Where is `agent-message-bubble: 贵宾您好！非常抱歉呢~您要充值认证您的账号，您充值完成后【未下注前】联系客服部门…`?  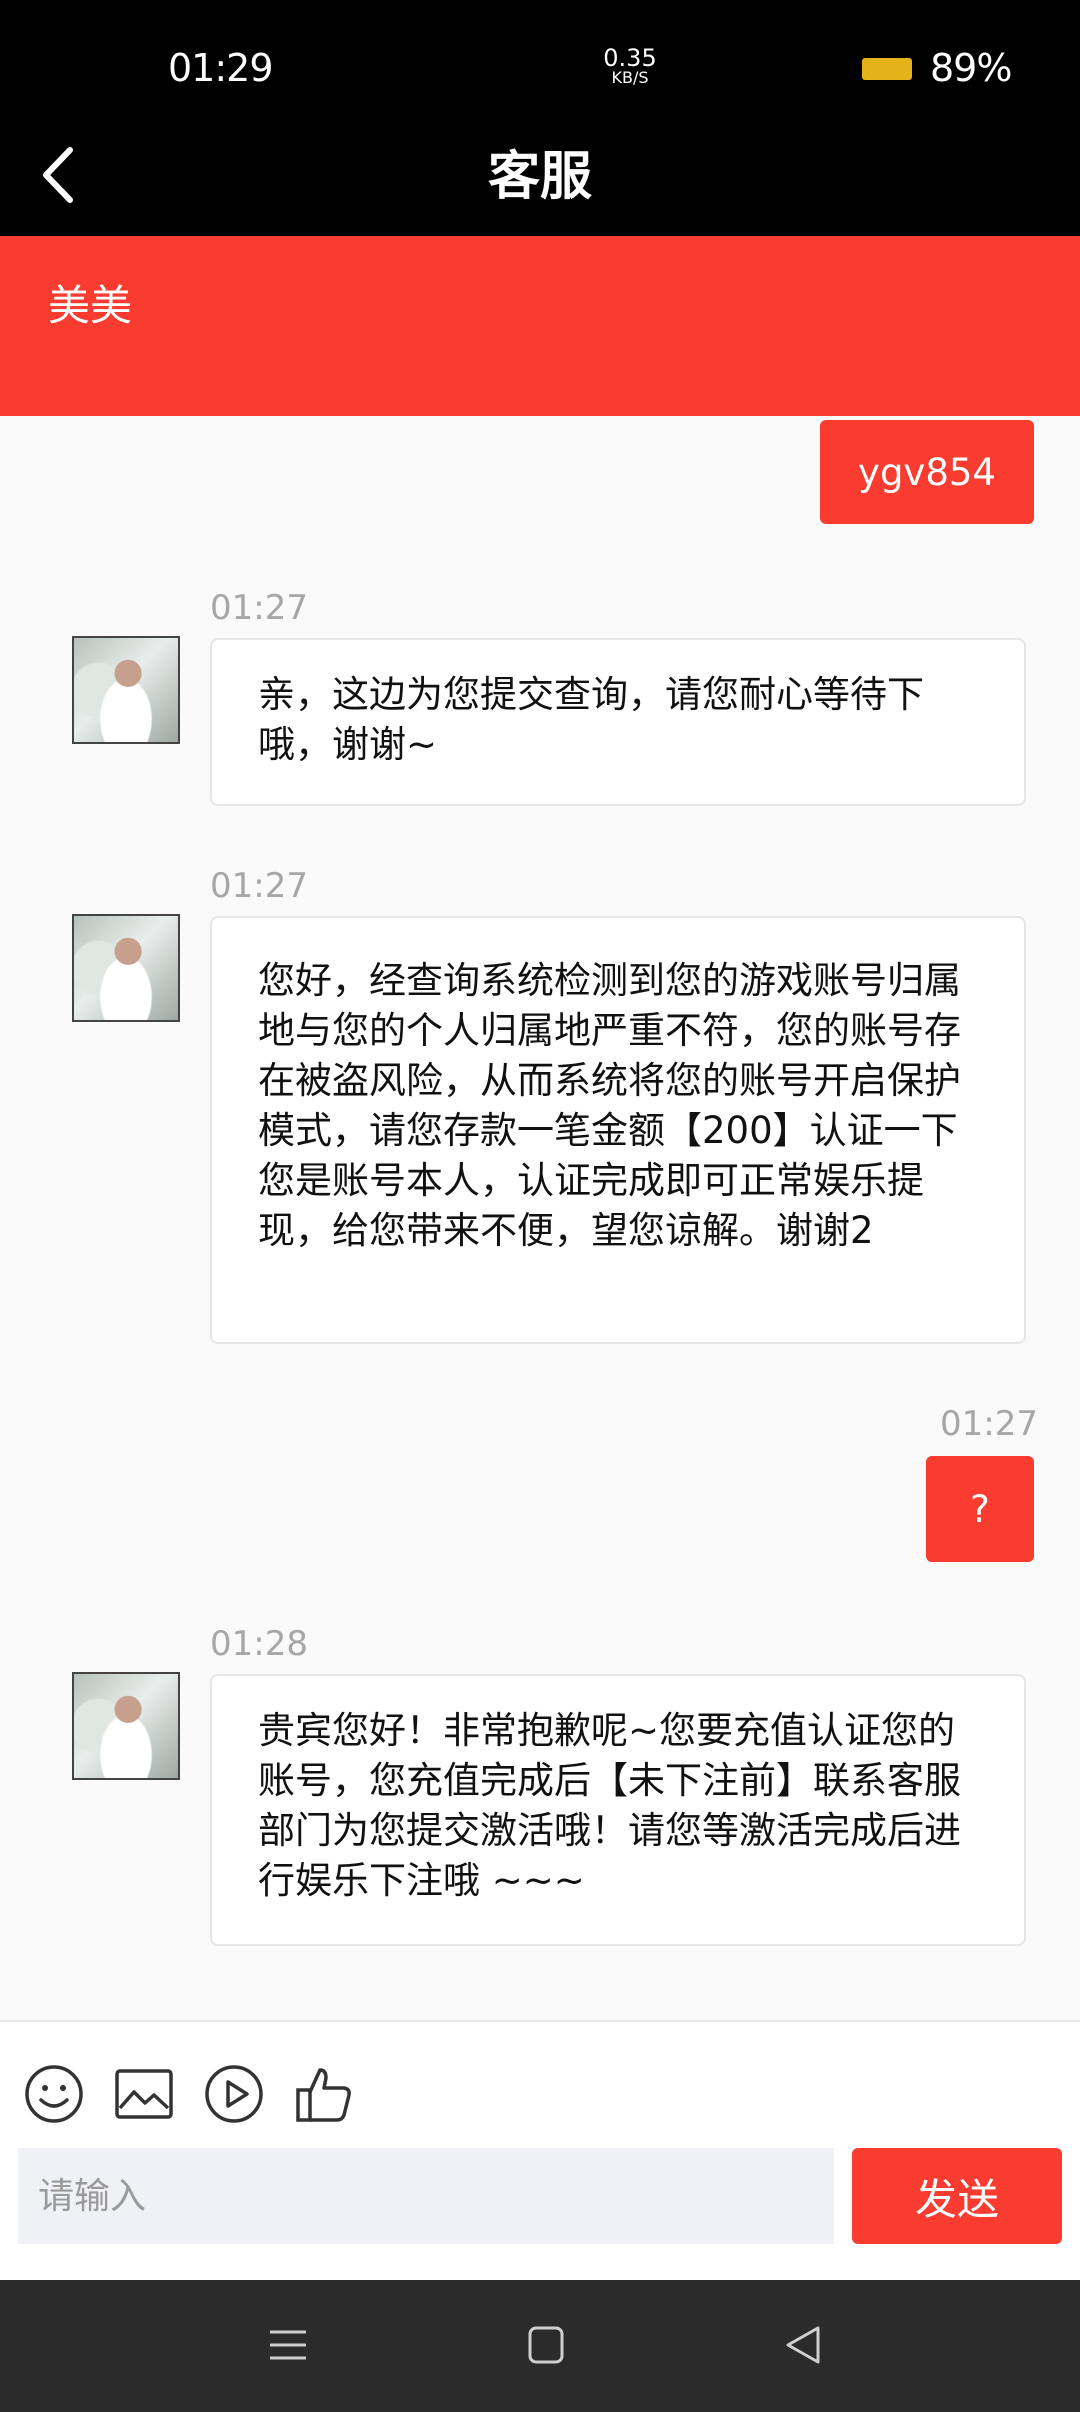 agent-message-bubble: 贵宾您好！非常抱歉呢~您要充值认证您的账号，您充值完成后【未下注前】联系客服部门… is located at coordinates (618, 1810).